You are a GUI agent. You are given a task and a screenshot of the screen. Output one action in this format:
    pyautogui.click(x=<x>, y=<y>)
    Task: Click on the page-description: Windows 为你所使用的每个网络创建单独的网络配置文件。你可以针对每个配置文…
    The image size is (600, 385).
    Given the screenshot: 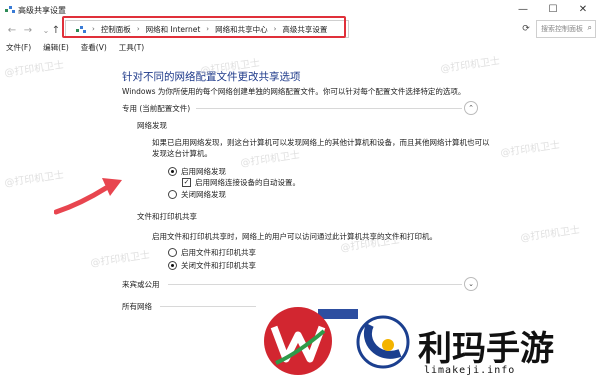 What is the action you would take?
    pyautogui.click(x=294, y=91)
    